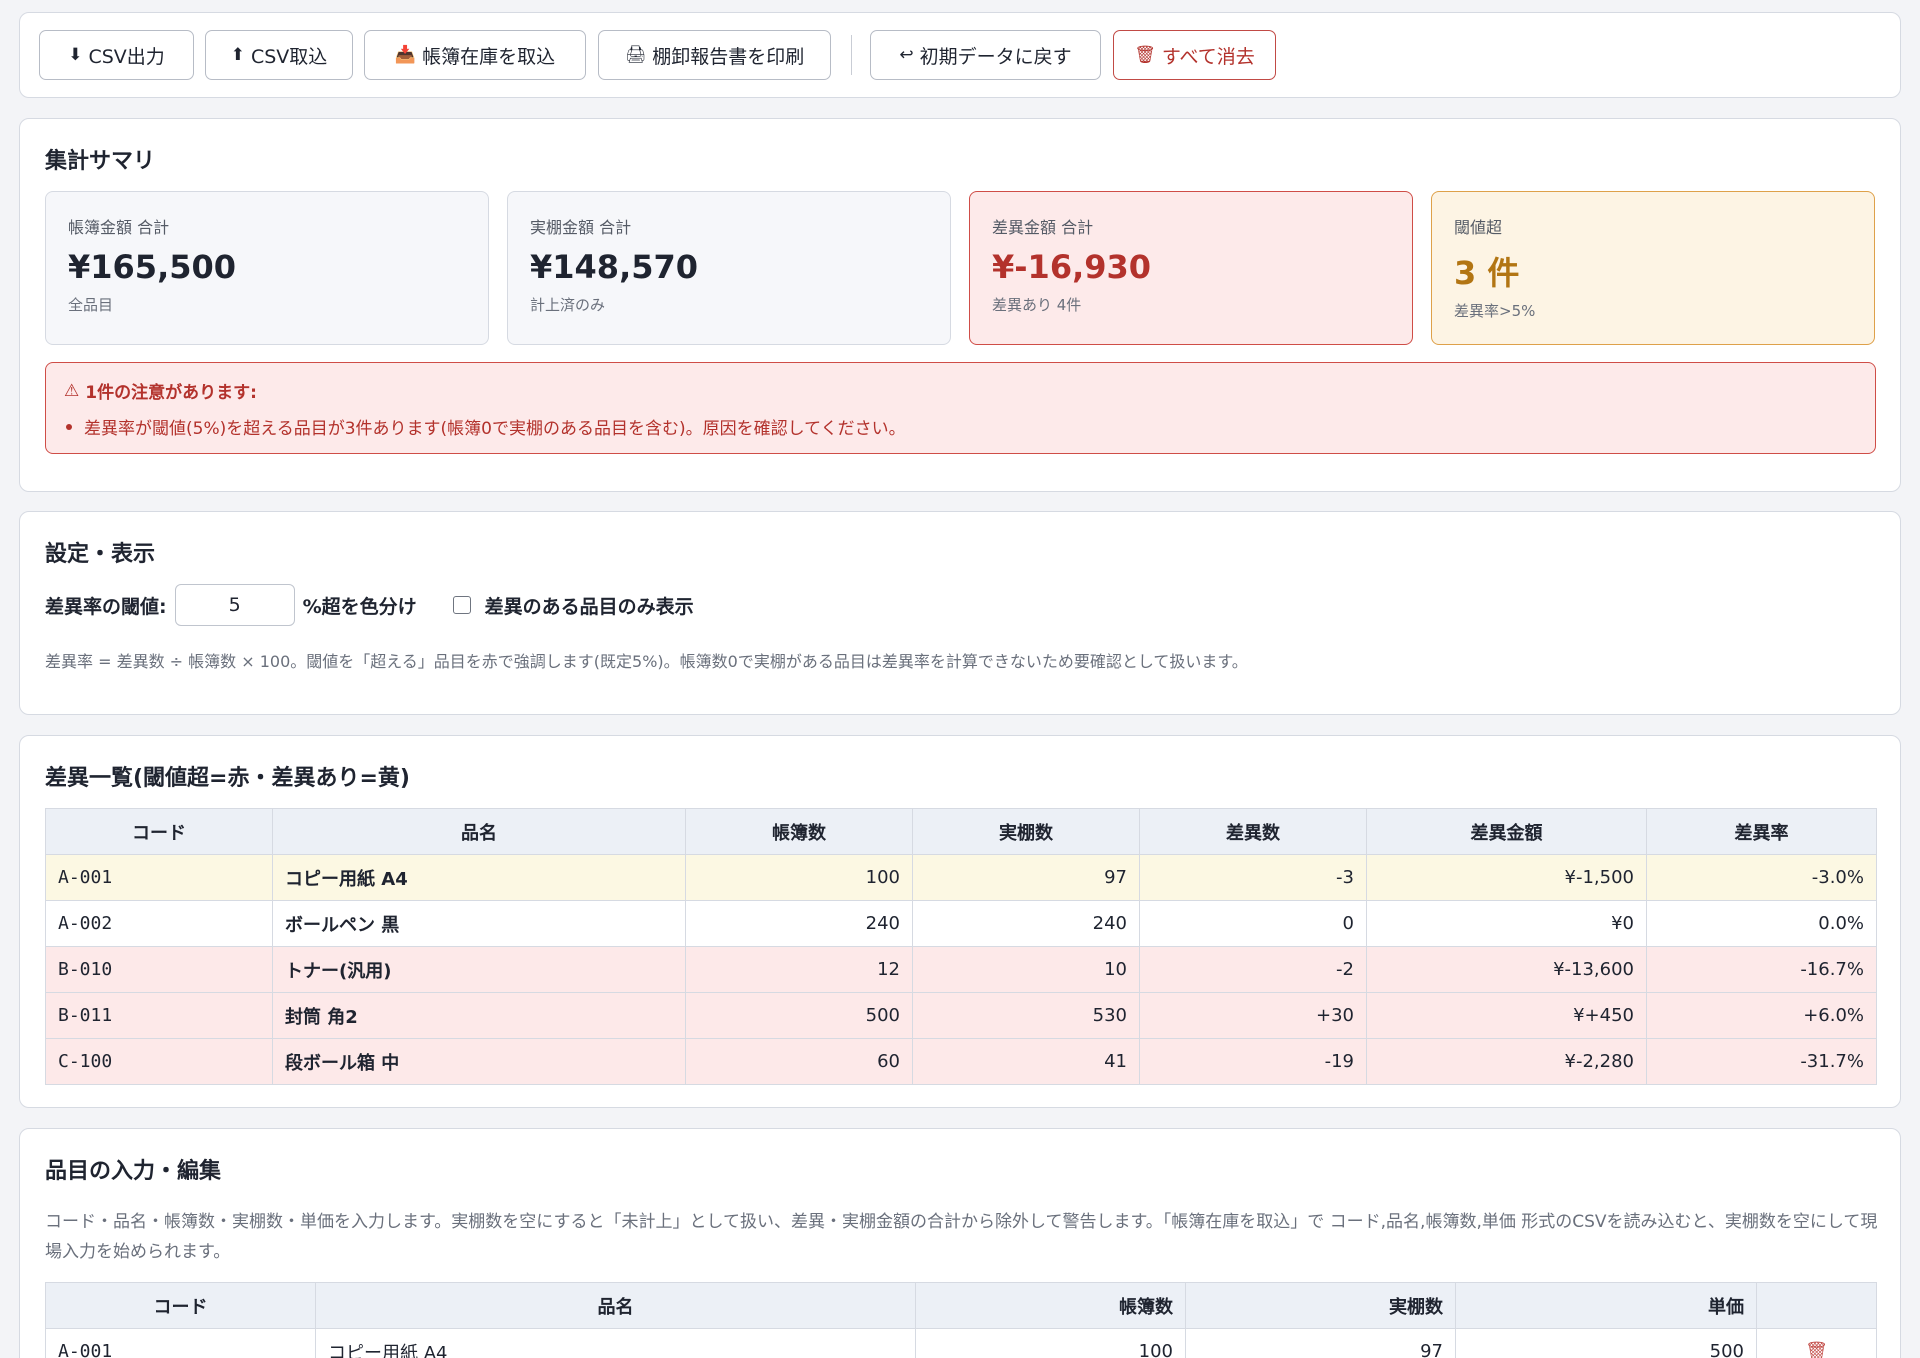 Image resolution: width=1920 pixels, height=1358 pixels. I want to click on col-header-rate: 差異率, so click(1761, 831).